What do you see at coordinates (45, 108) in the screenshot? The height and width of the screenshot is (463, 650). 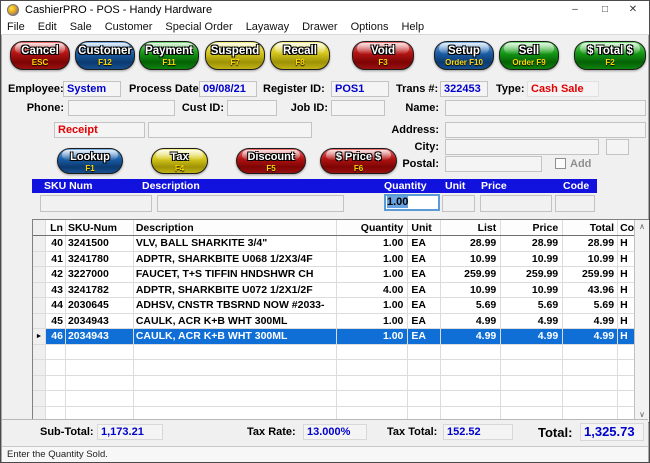 I see `phone-label: Phone:` at bounding box center [45, 108].